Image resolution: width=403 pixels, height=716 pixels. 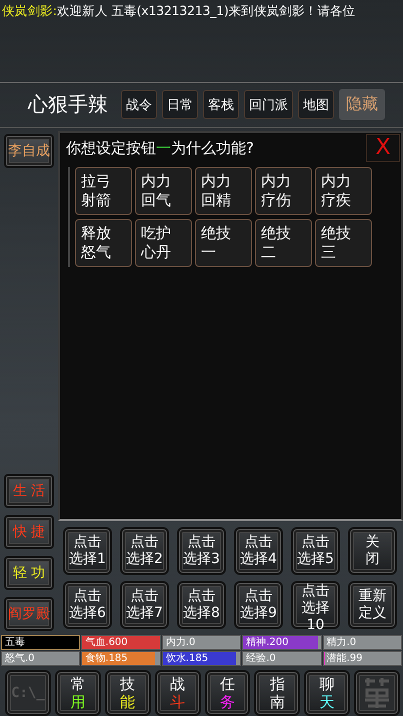 I want to click on slot-button: 点击 选择6, so click(x=87, y=604).